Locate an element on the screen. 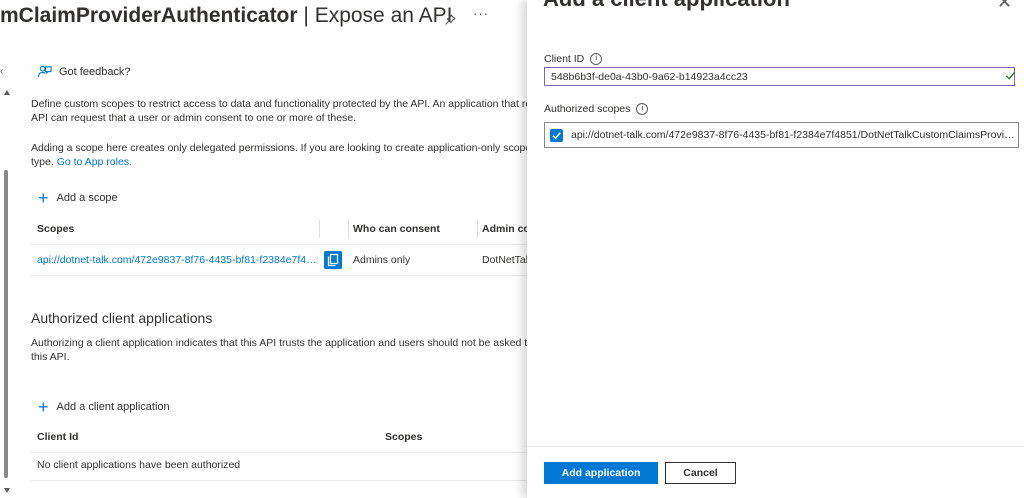  scope-checkbox is located at coordinates (556, 135).